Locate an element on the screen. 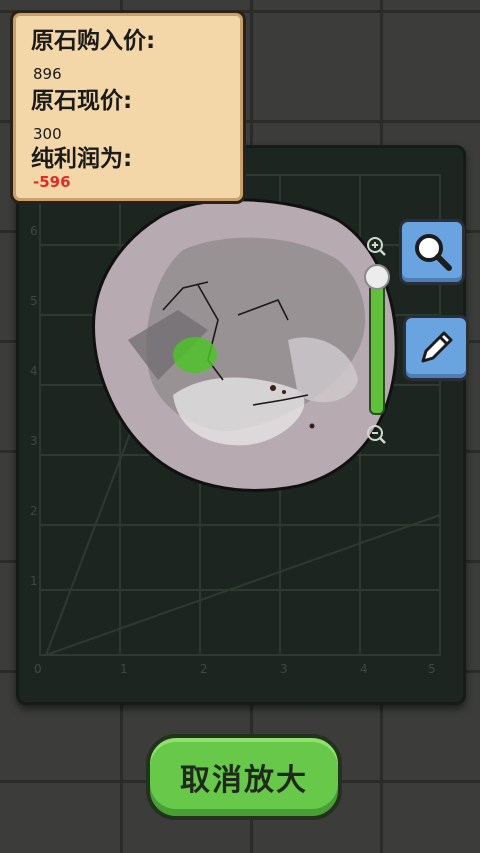  cancel-zoom-button: 取消放大 is located at coordinates (244, 777).